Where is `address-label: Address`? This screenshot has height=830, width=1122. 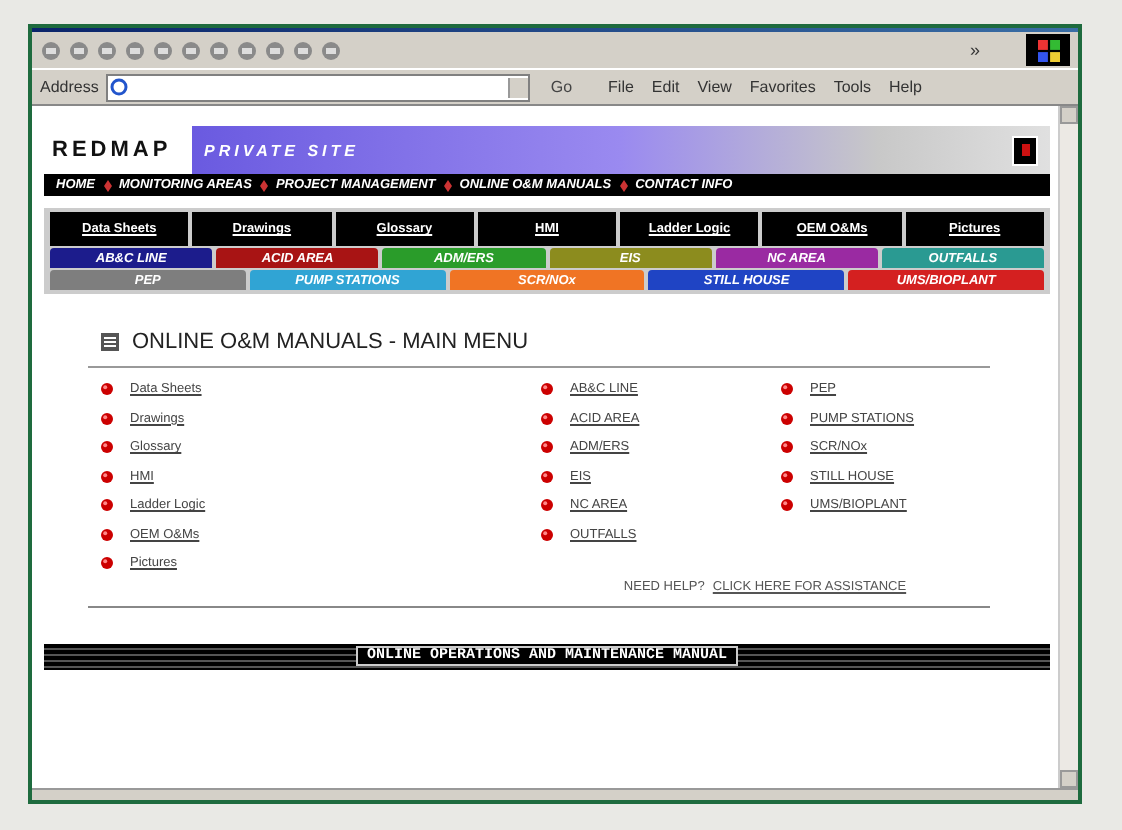 address-label: Address is located at coordinates (69, 87).